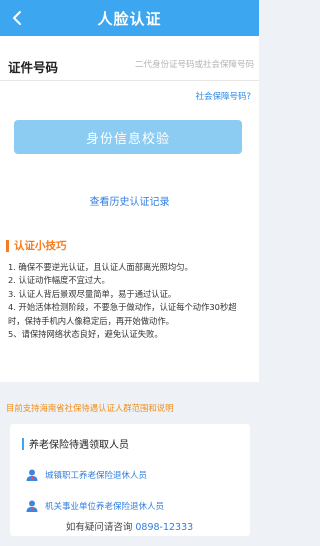  I want to click on social-security-number-link: 社会保障号码?, so click(223, 96).